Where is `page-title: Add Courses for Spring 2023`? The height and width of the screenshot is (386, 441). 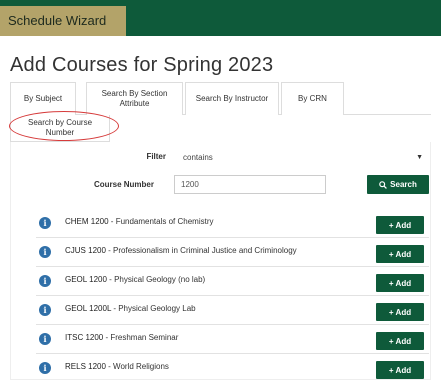 page-title: Add Courses for Spring 2023 is located at coordinates (142, 65).